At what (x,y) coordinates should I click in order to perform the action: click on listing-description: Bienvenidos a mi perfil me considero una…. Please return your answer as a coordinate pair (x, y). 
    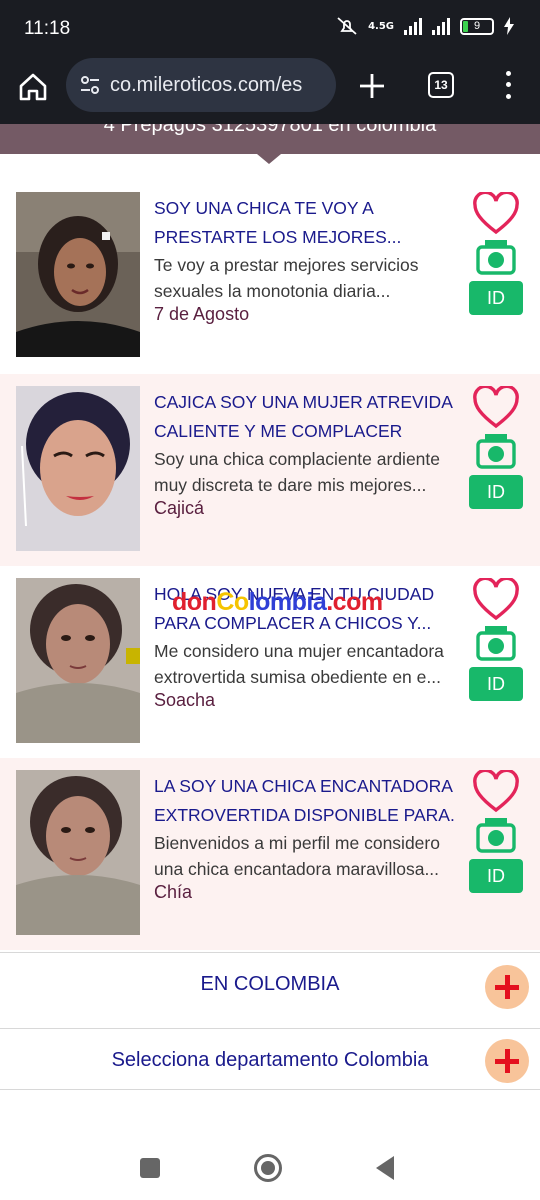
    Looking at the image, I should click on (297, 856).